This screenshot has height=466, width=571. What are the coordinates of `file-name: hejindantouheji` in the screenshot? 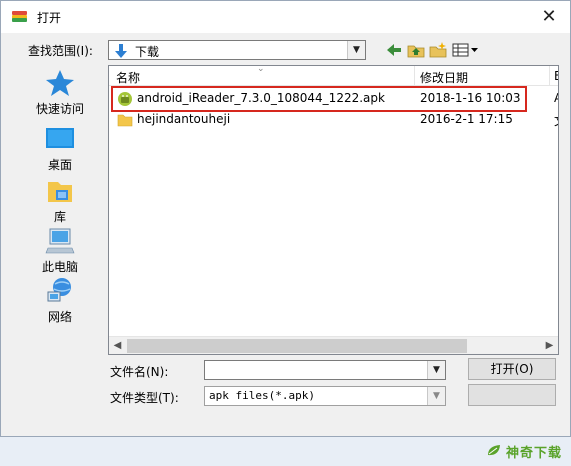 It's located at (184, 119).